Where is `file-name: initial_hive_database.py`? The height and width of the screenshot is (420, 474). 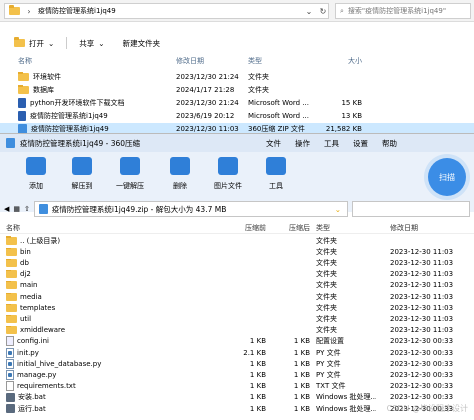 file-name: initial_hive_database.py is located at coordinates (59, 363).